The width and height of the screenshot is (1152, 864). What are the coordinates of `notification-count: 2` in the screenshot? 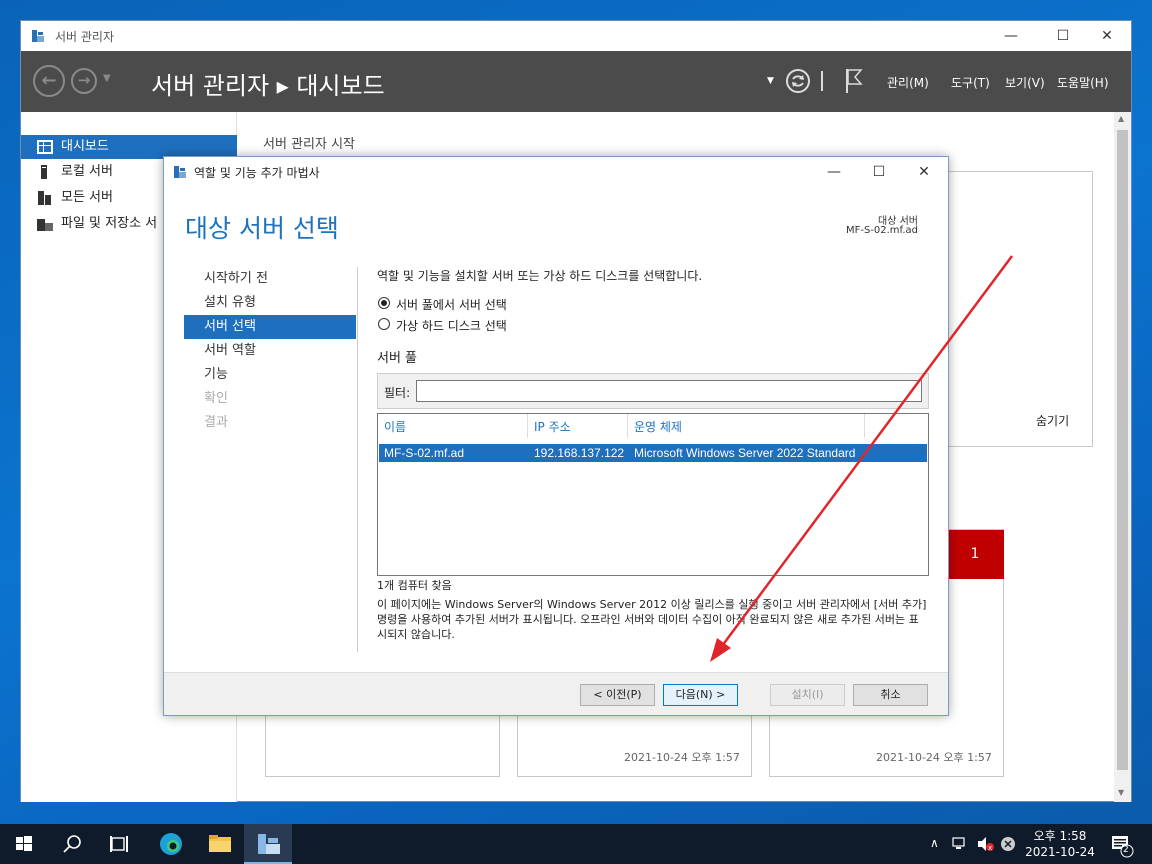 It's located at (1126, 850).